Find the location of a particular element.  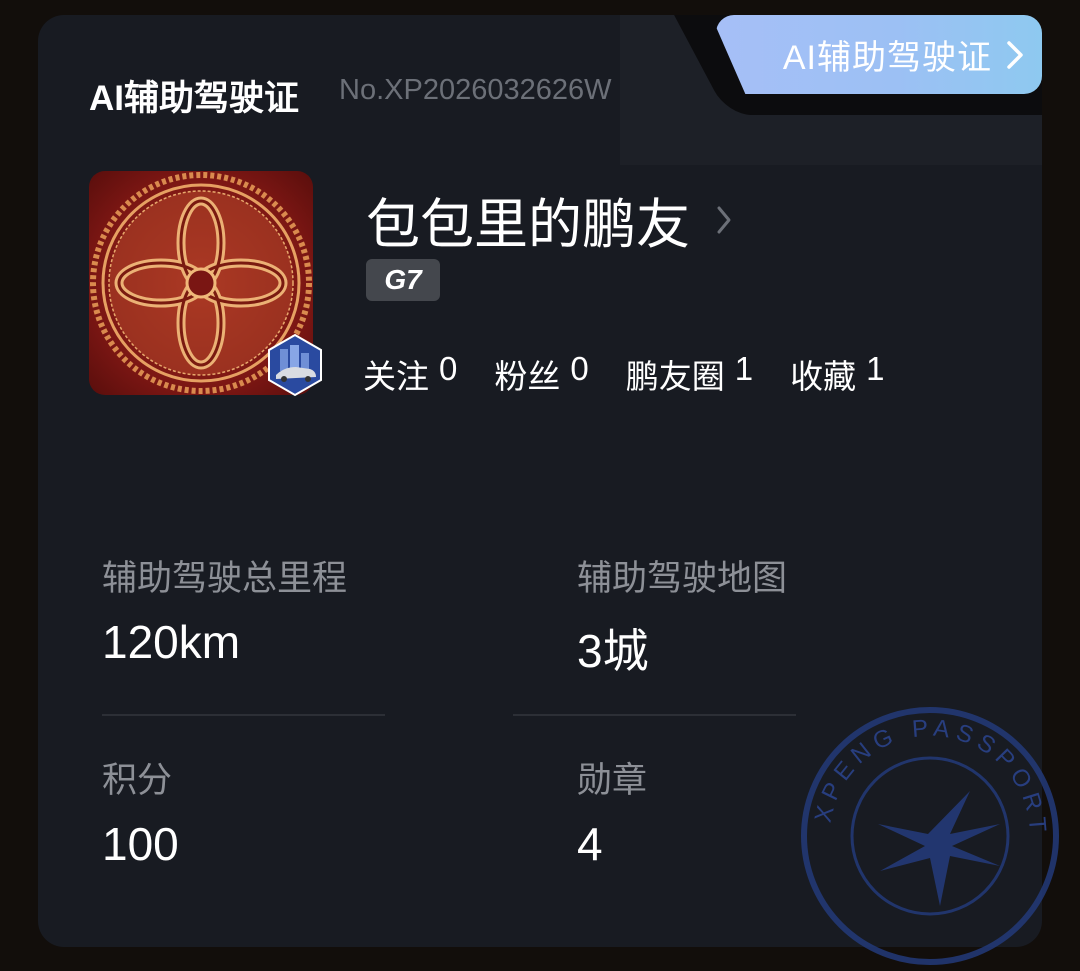

svg-text: XPENG PASSPORT is located at coordinates (931, 777).